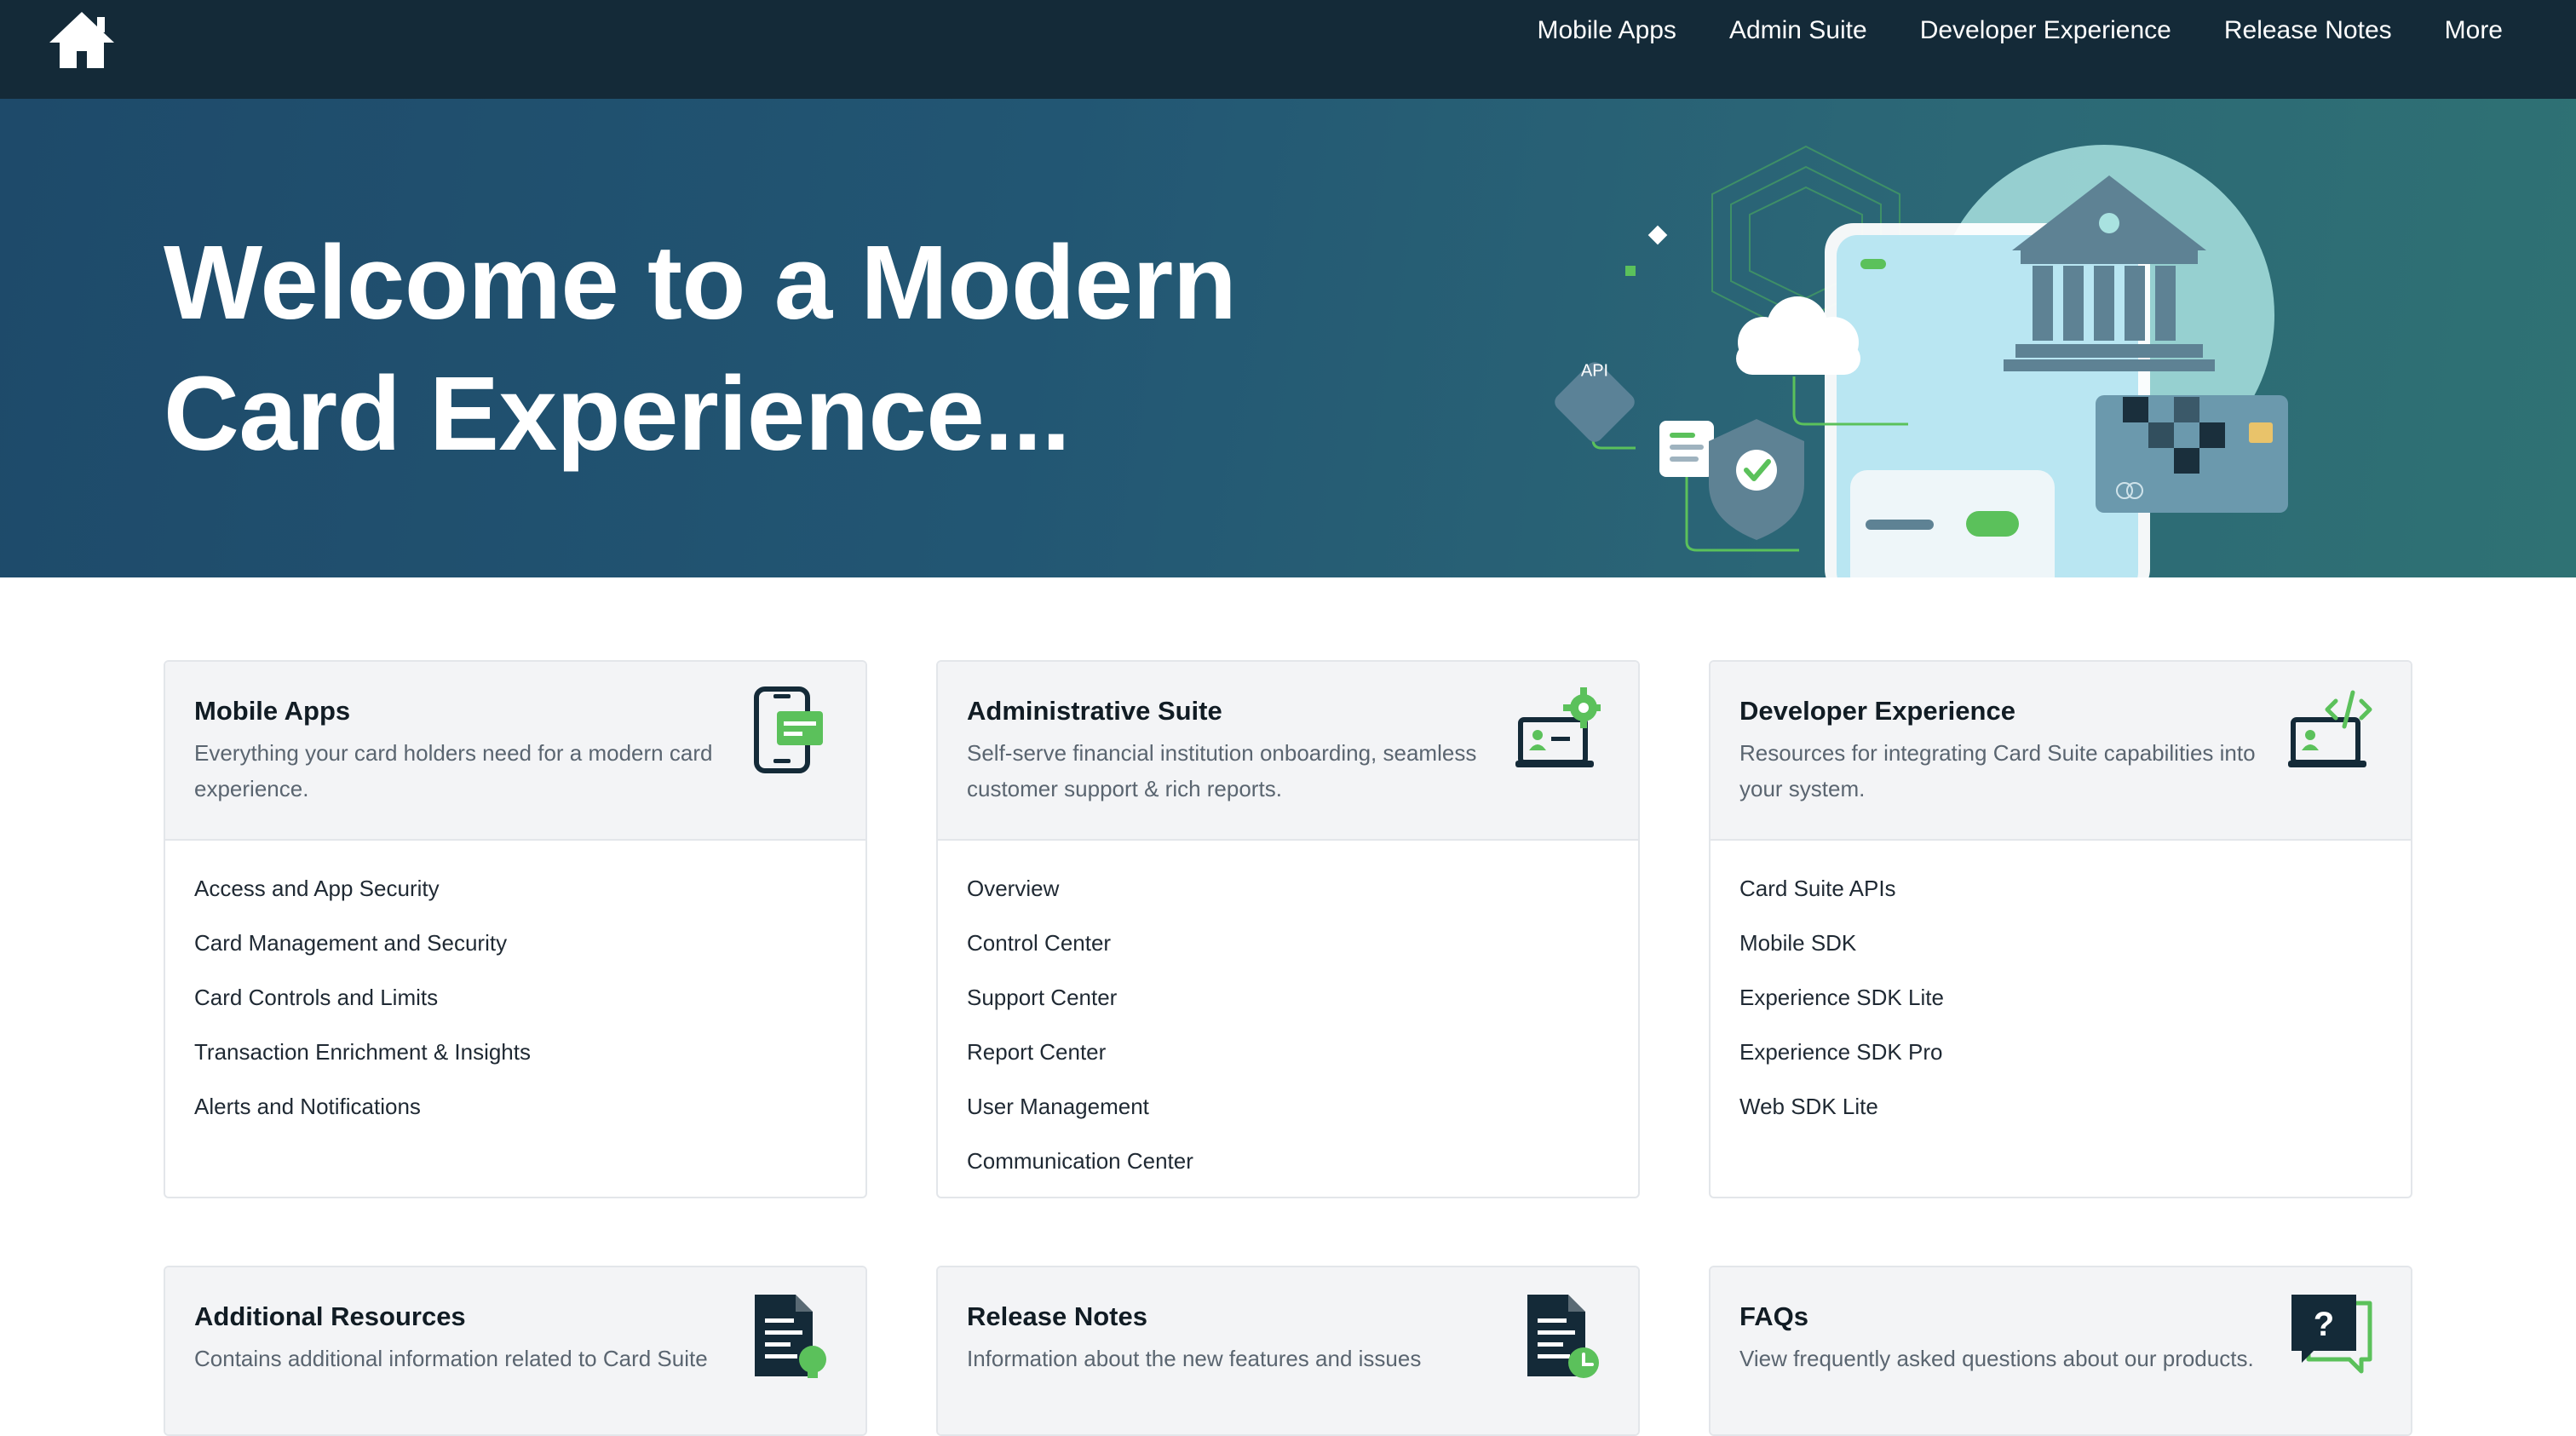 This screenshot has height=1436, width=2576. What do you see at coordinates (515, 889) in the screenshot?
I see `link-access-and-app-security: Access and App Security` at bounding box center [515, 889].